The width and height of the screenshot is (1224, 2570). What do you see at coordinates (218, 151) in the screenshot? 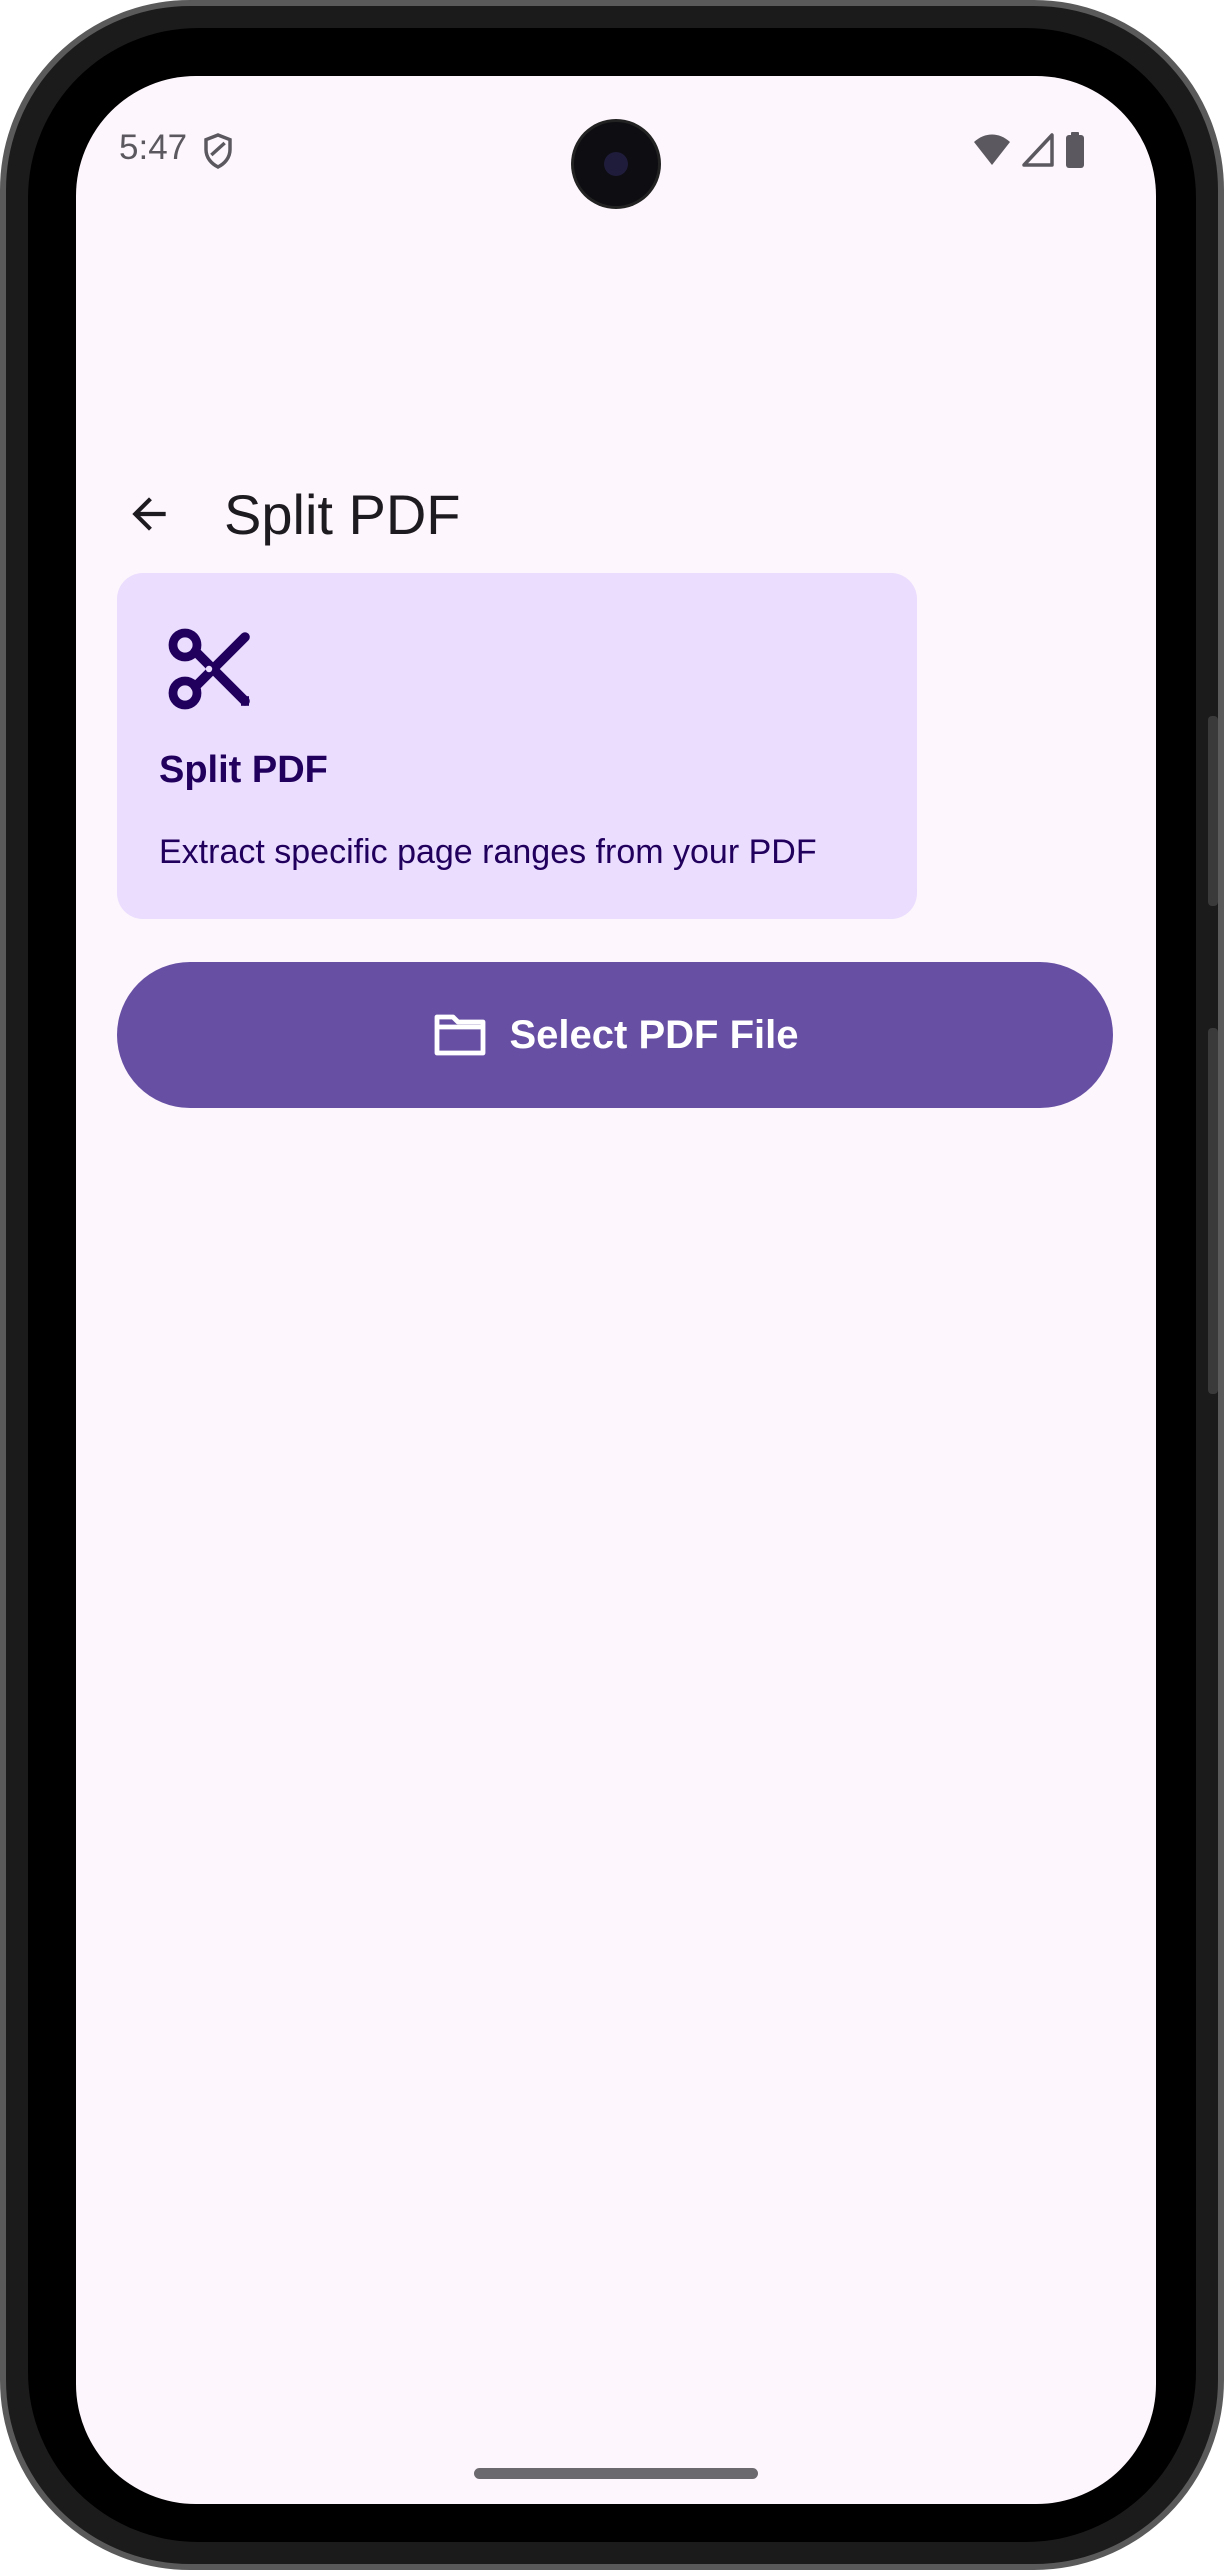
I see `shield-icon` at bounding box center [218, 151].